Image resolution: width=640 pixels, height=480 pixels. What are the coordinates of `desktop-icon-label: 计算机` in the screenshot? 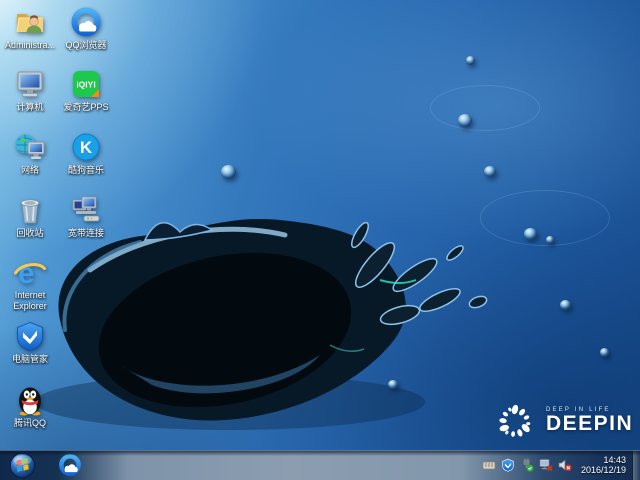 It's located at (30, 107).